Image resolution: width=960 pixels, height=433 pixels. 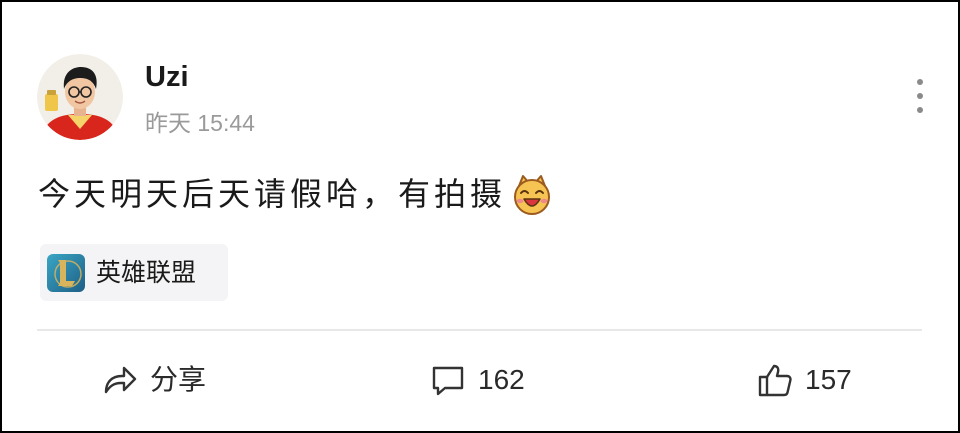 I want to click on post-content: 今天明天后天请假哈，有拍摄, so click(x=296, y=194).